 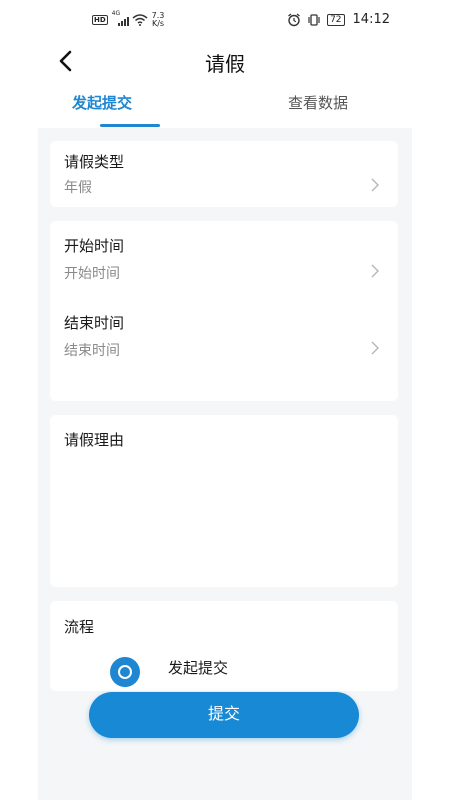 What do you see at coordinates (225, 106) in the screenshot?
I see `tab-bar: 发起提交 查看数据` at bounding box center [225, 106].